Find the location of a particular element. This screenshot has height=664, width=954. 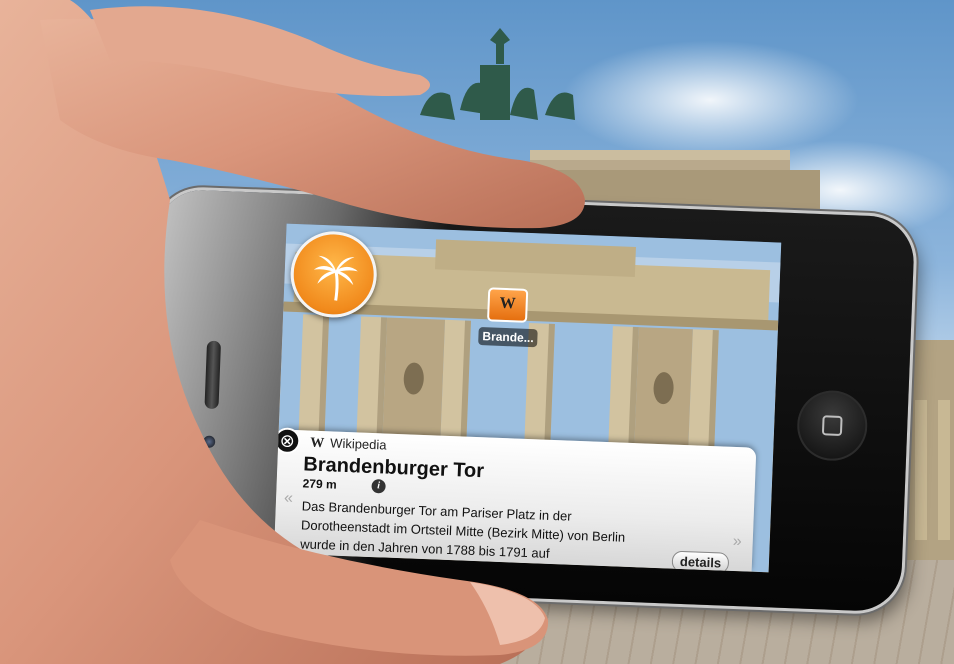

home-button is located at coordinates (832, 425).